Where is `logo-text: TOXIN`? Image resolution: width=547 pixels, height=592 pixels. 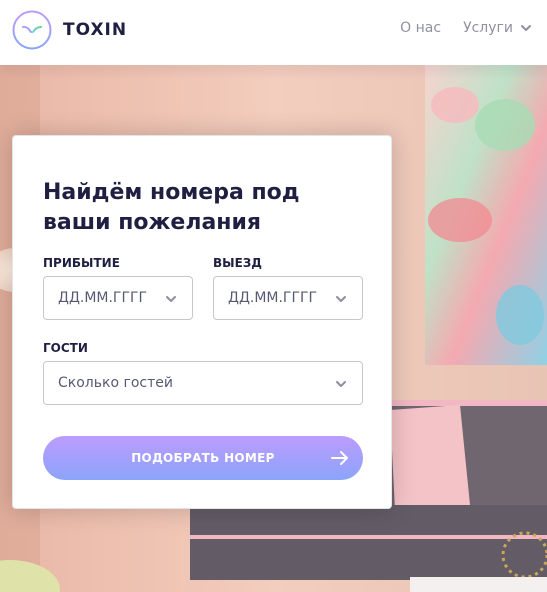 logo-text: TOXIN is located at coordinates (95, 30).